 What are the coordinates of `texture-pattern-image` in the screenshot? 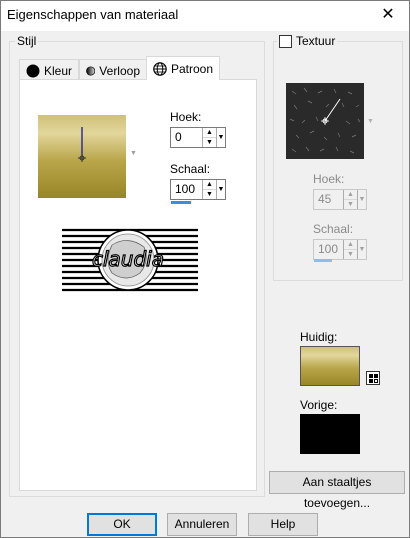 It's located at (325, 120).